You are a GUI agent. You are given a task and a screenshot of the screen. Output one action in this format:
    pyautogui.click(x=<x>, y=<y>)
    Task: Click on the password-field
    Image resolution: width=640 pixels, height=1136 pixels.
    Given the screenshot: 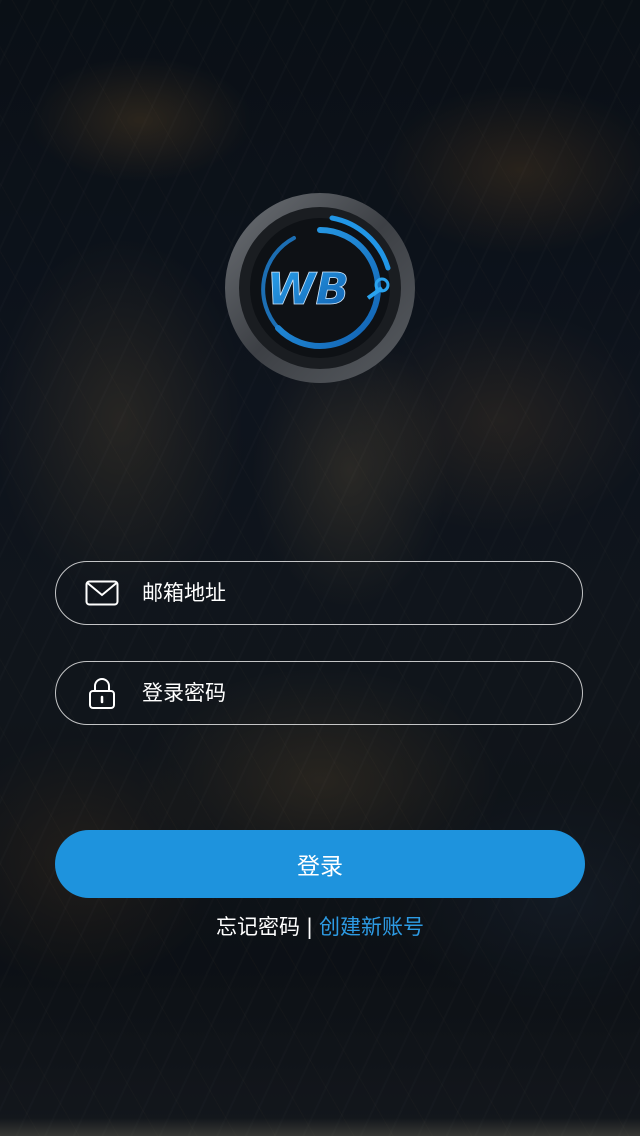 What is the action you would take?
    pyautogui.click(x=319, y=693)
    